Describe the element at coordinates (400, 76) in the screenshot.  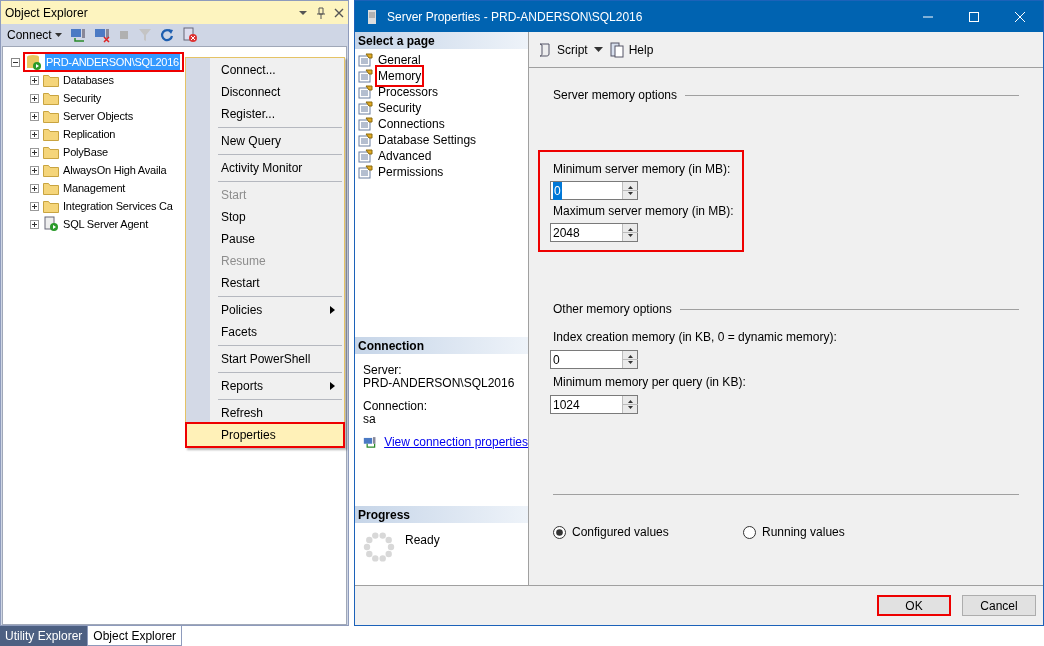
I see `page-item: Memory` at that location.